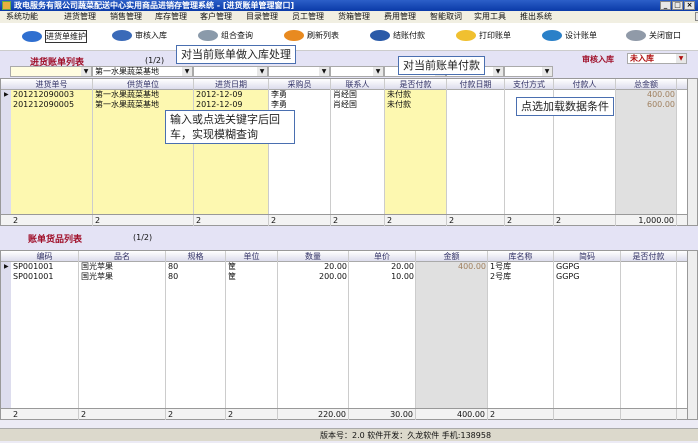  What do you see at coordinates (300, 84) in the screenshot?
I see `column-header: 采购员` at bounding box center [300, 84].